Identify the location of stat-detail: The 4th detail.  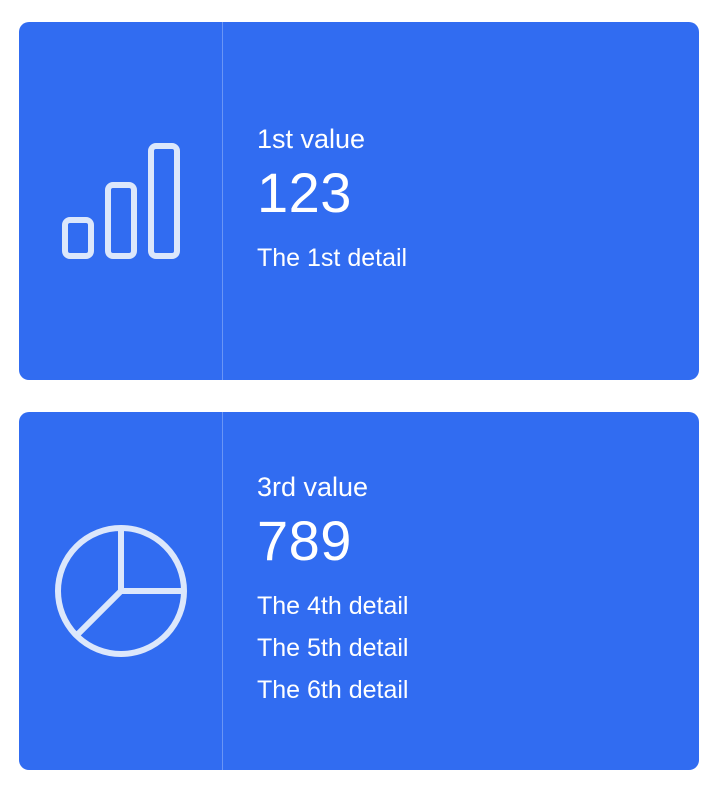
(333, 606).